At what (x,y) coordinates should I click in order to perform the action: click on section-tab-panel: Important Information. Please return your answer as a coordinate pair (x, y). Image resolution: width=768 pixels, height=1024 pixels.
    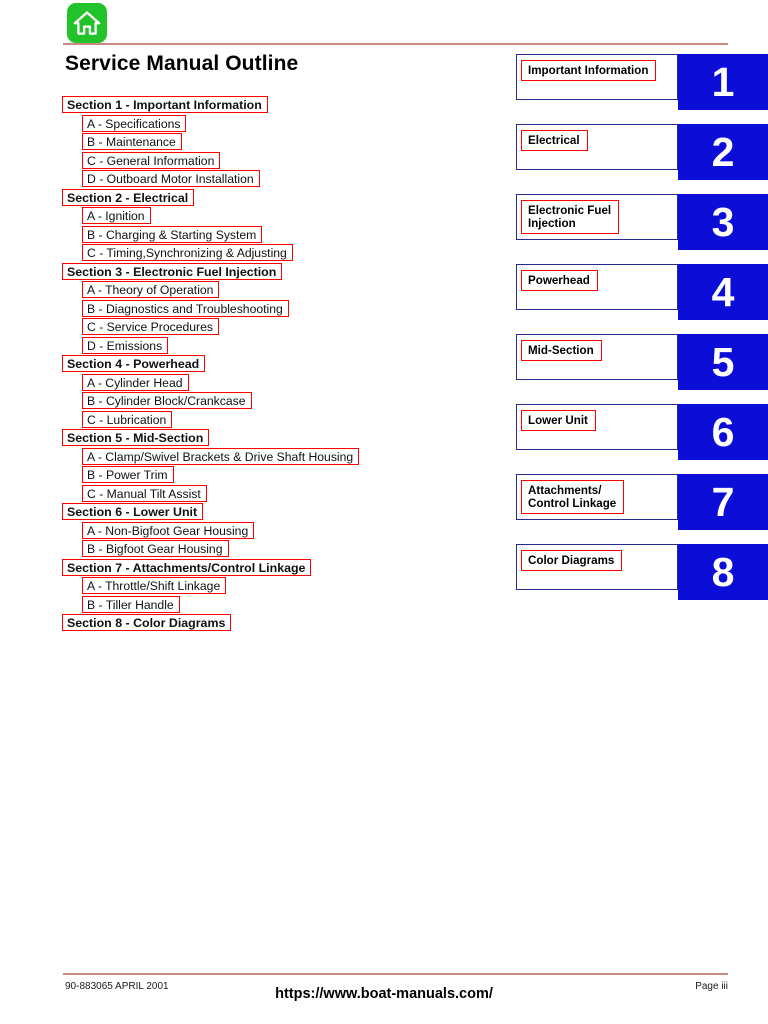
    Looking at the image, I should click on (597, 77).